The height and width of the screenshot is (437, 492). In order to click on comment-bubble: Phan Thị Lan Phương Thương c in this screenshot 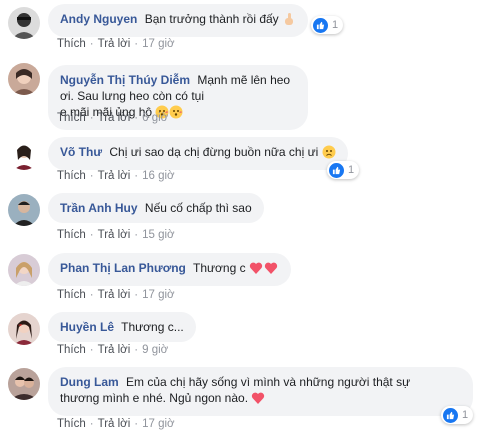, I will do `click(169, 269)`.